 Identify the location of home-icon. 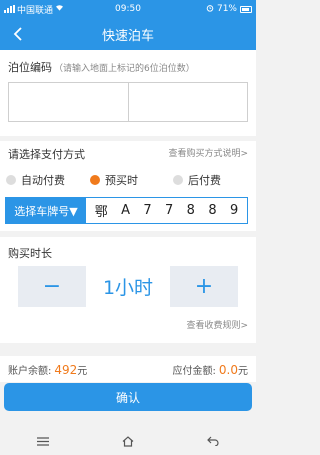
(128, 441).